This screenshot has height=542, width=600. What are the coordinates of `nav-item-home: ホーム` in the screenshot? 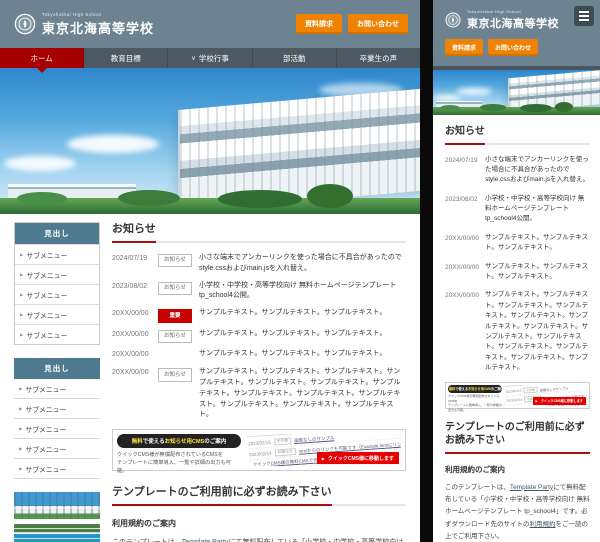 It's located at (42, 60).